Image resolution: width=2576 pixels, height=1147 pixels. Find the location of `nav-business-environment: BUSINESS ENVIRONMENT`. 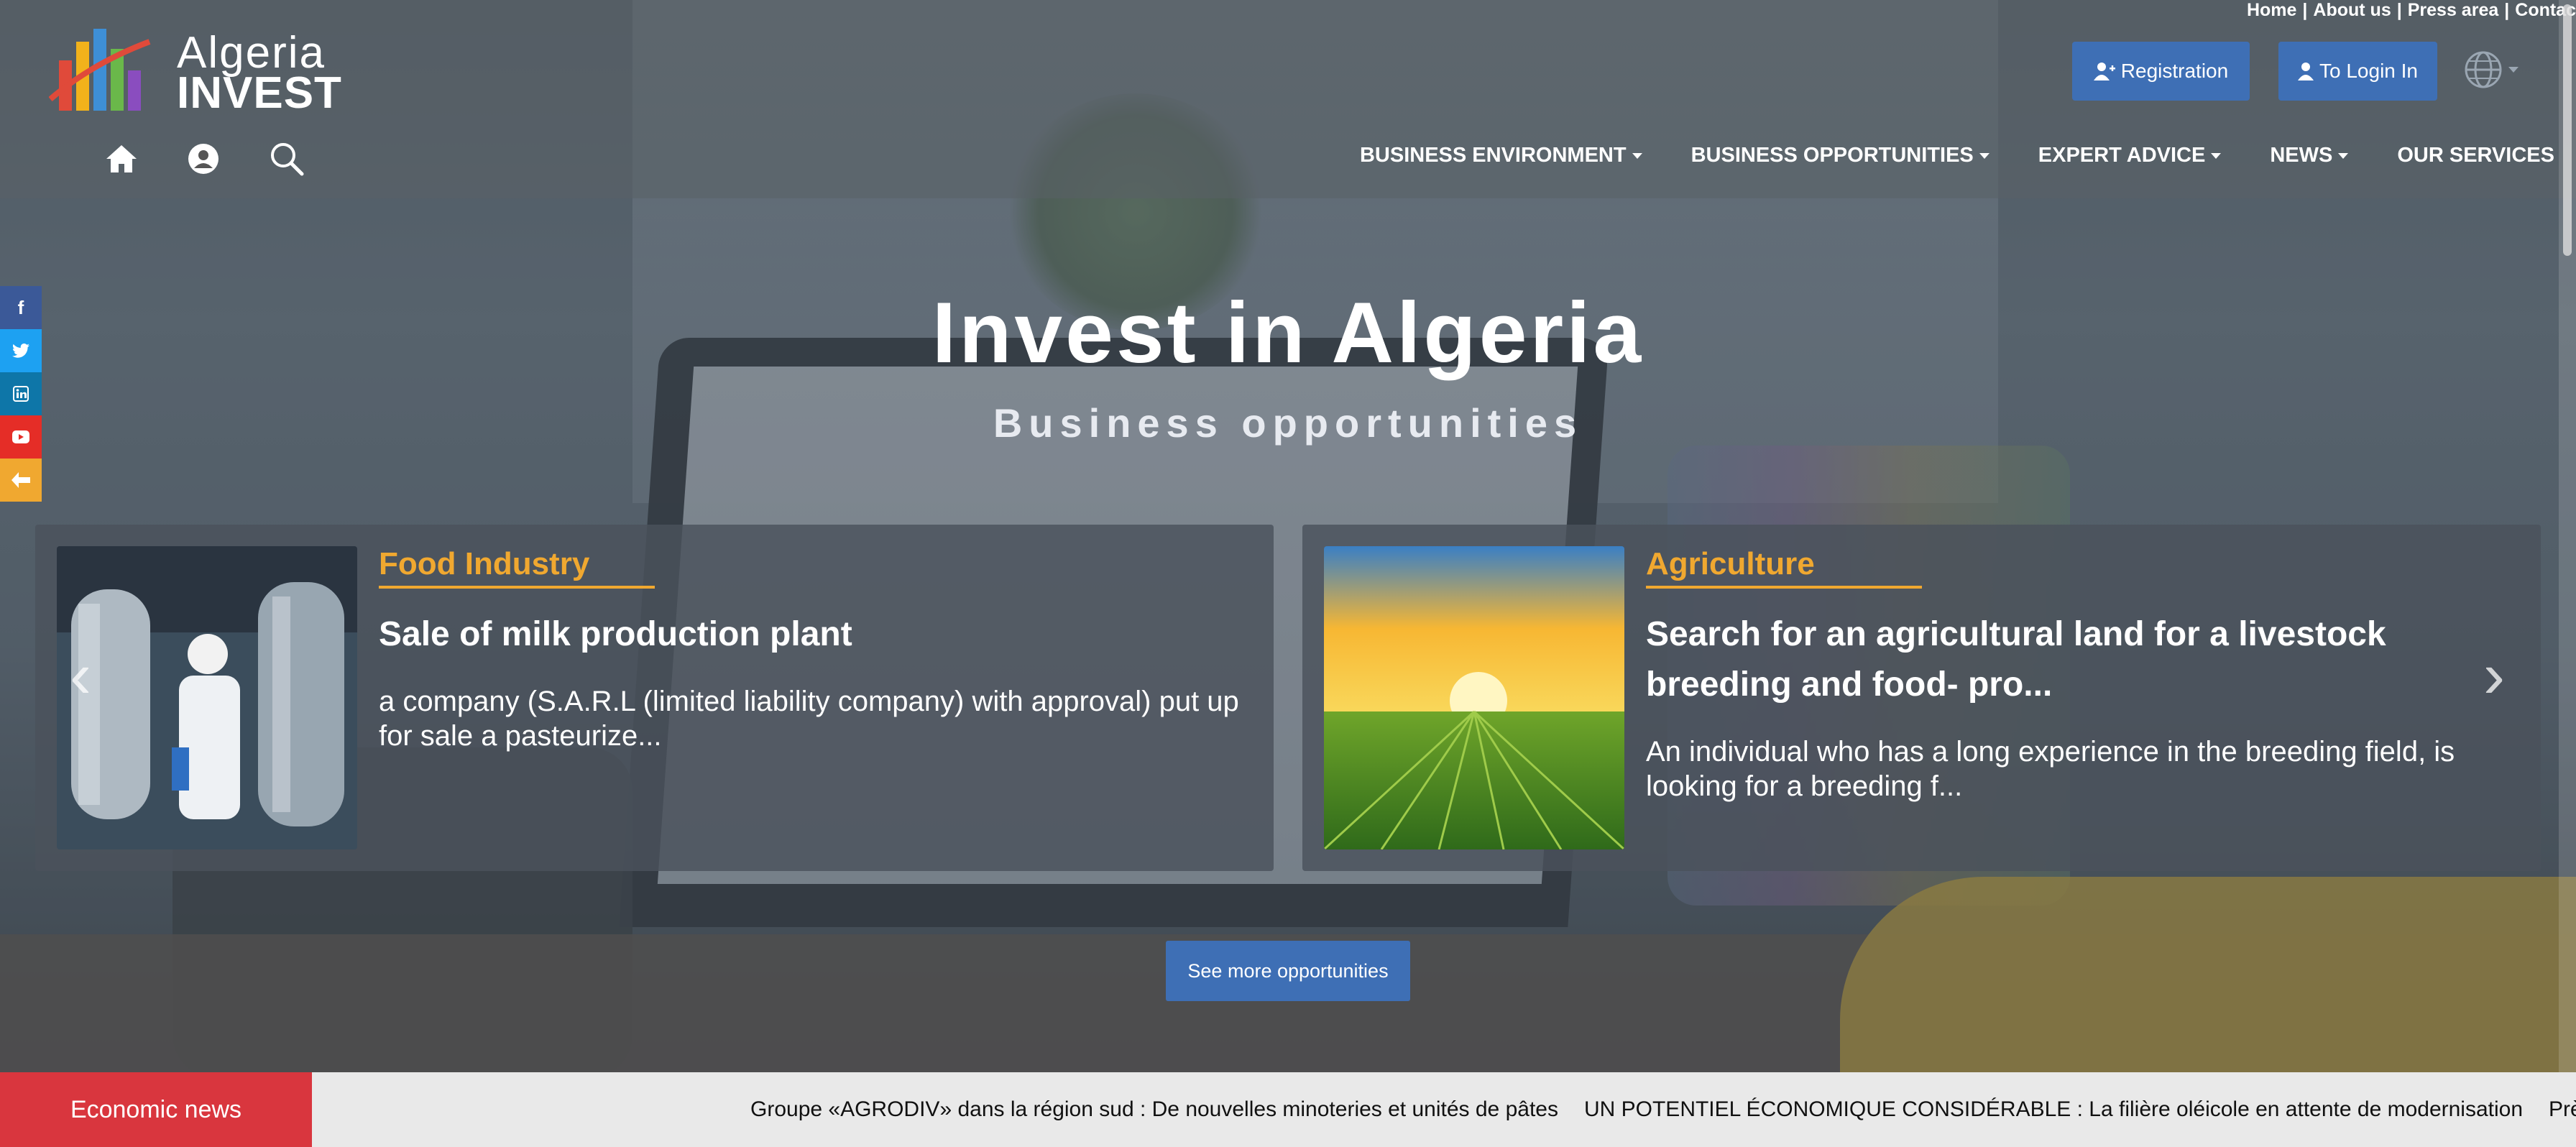

nav-business-environment: BUSINESS ENVIRONMENT is located at coordinates (1501, 155).